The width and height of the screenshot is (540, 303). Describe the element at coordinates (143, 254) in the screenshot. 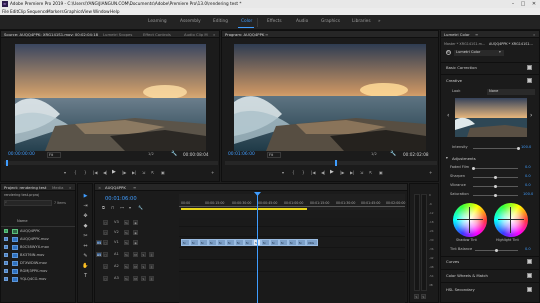

I see `solo-track-button: S` at that location.